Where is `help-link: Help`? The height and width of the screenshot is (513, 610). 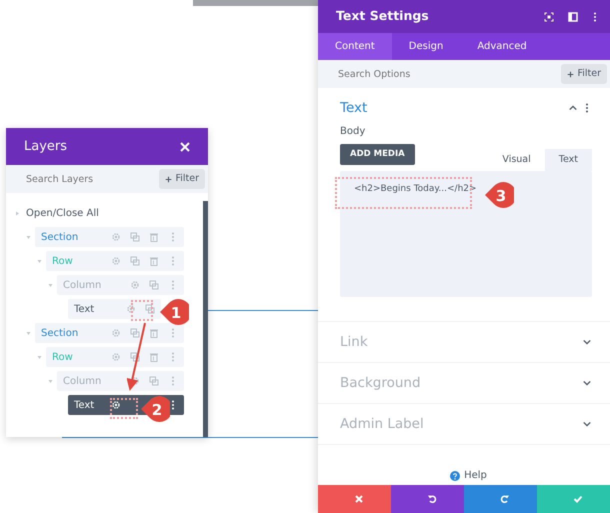 help-link: Help is located at coordinates (475, 475).